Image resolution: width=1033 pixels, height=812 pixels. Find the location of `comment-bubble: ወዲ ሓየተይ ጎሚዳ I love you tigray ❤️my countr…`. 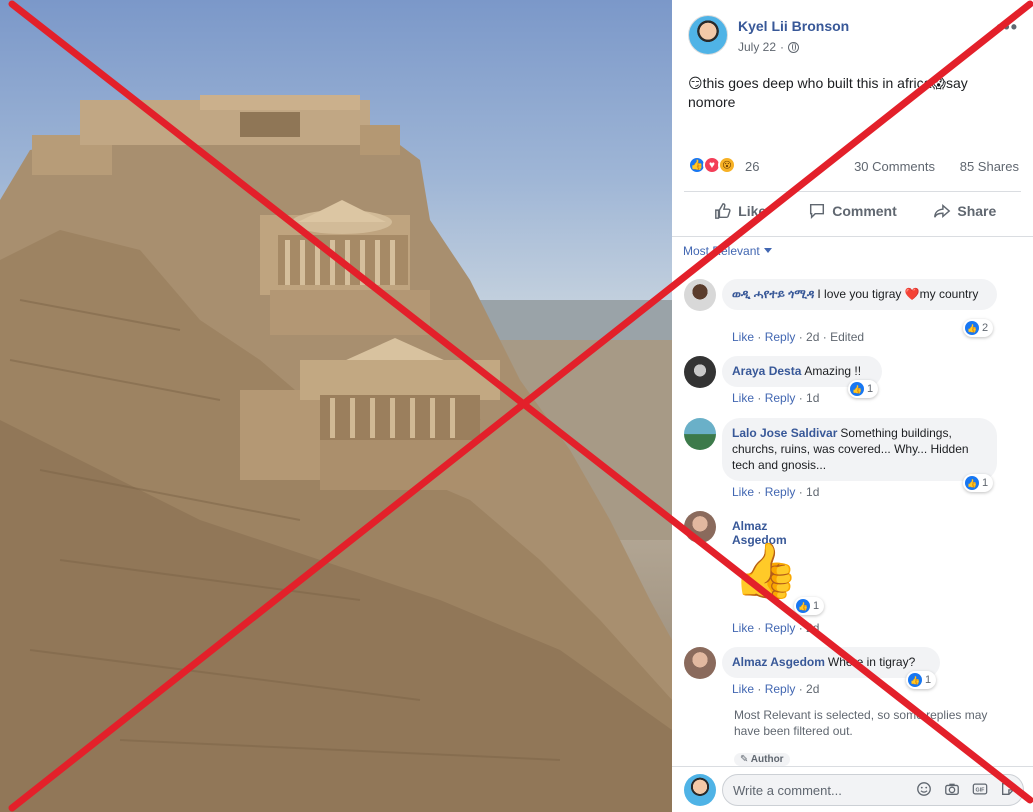

comment-bubble: ወዲ ሓየተይ ጎሚዳ I love you tigray ❤️my countr… is located at coordinates (859, 294).